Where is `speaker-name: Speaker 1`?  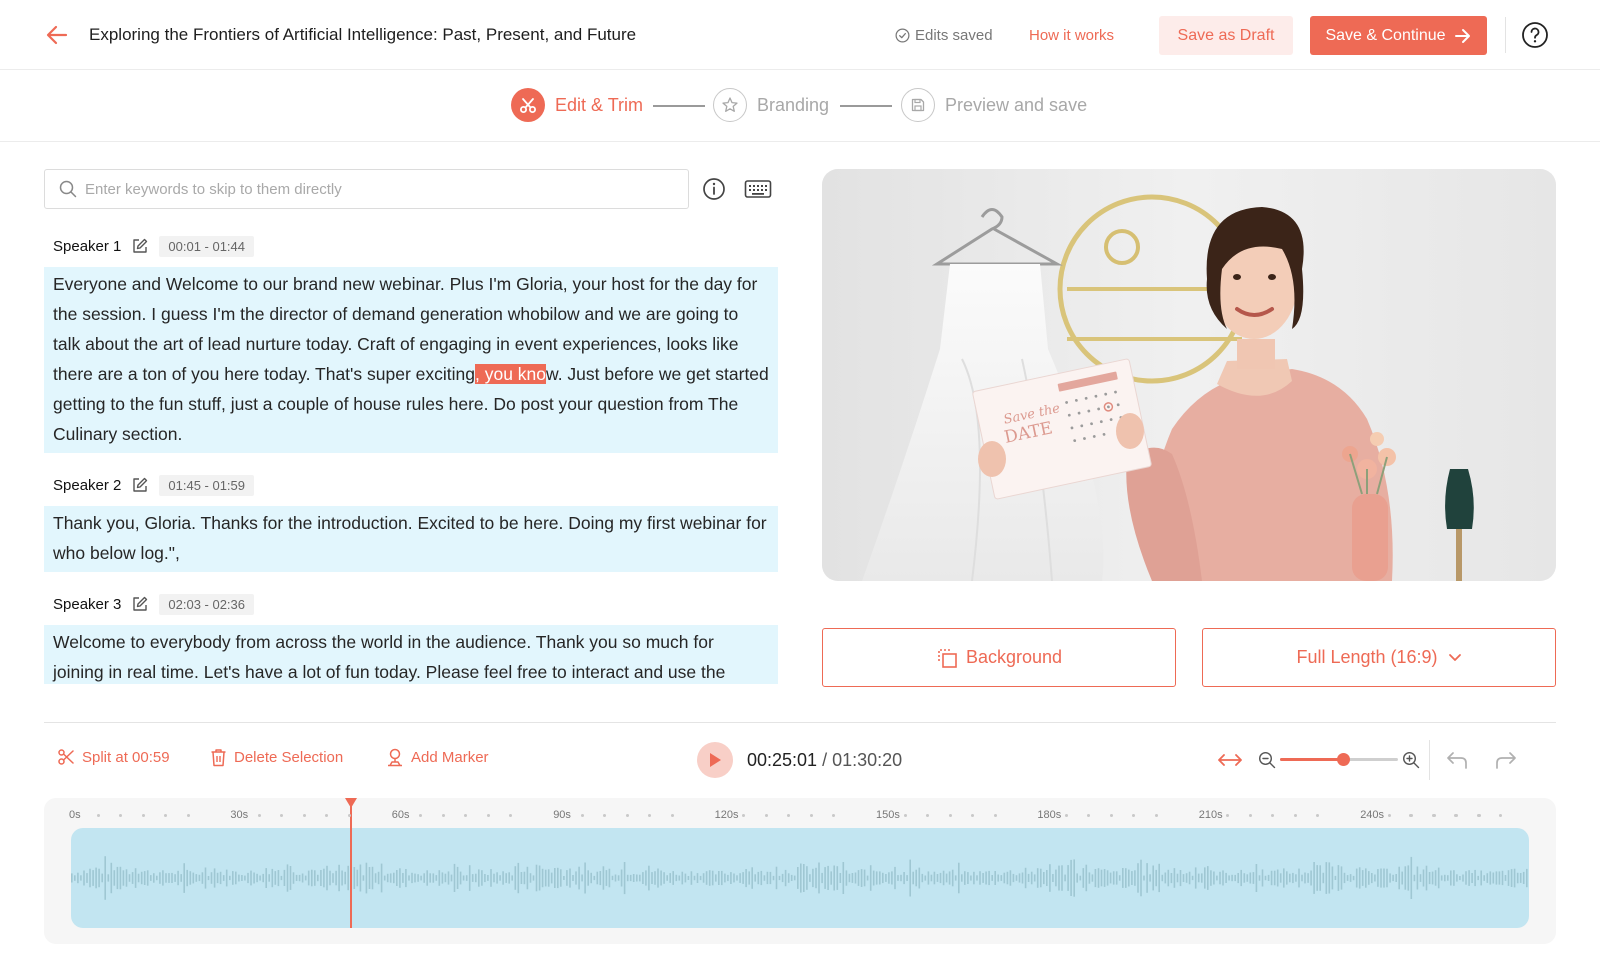
speaker-name: Speaker 1 is located at coordinates (87, 246).